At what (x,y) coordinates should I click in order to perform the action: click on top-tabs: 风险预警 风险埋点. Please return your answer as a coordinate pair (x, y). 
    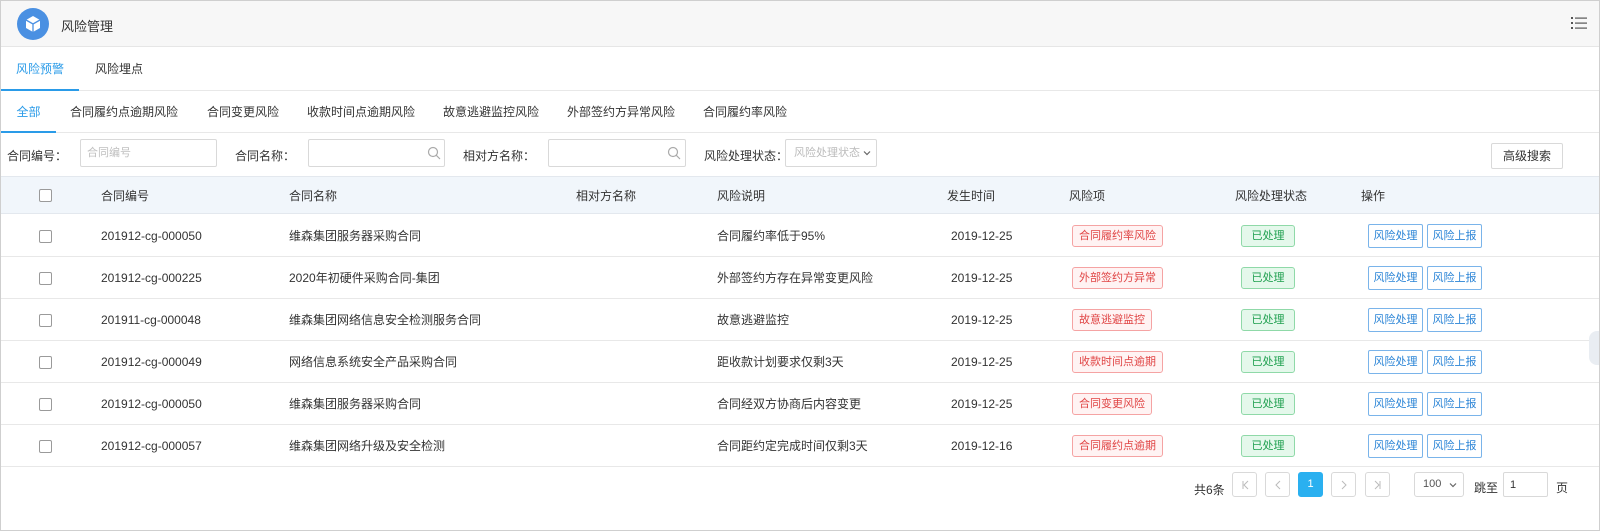
    Looking at the image, I should click on (800, 69).